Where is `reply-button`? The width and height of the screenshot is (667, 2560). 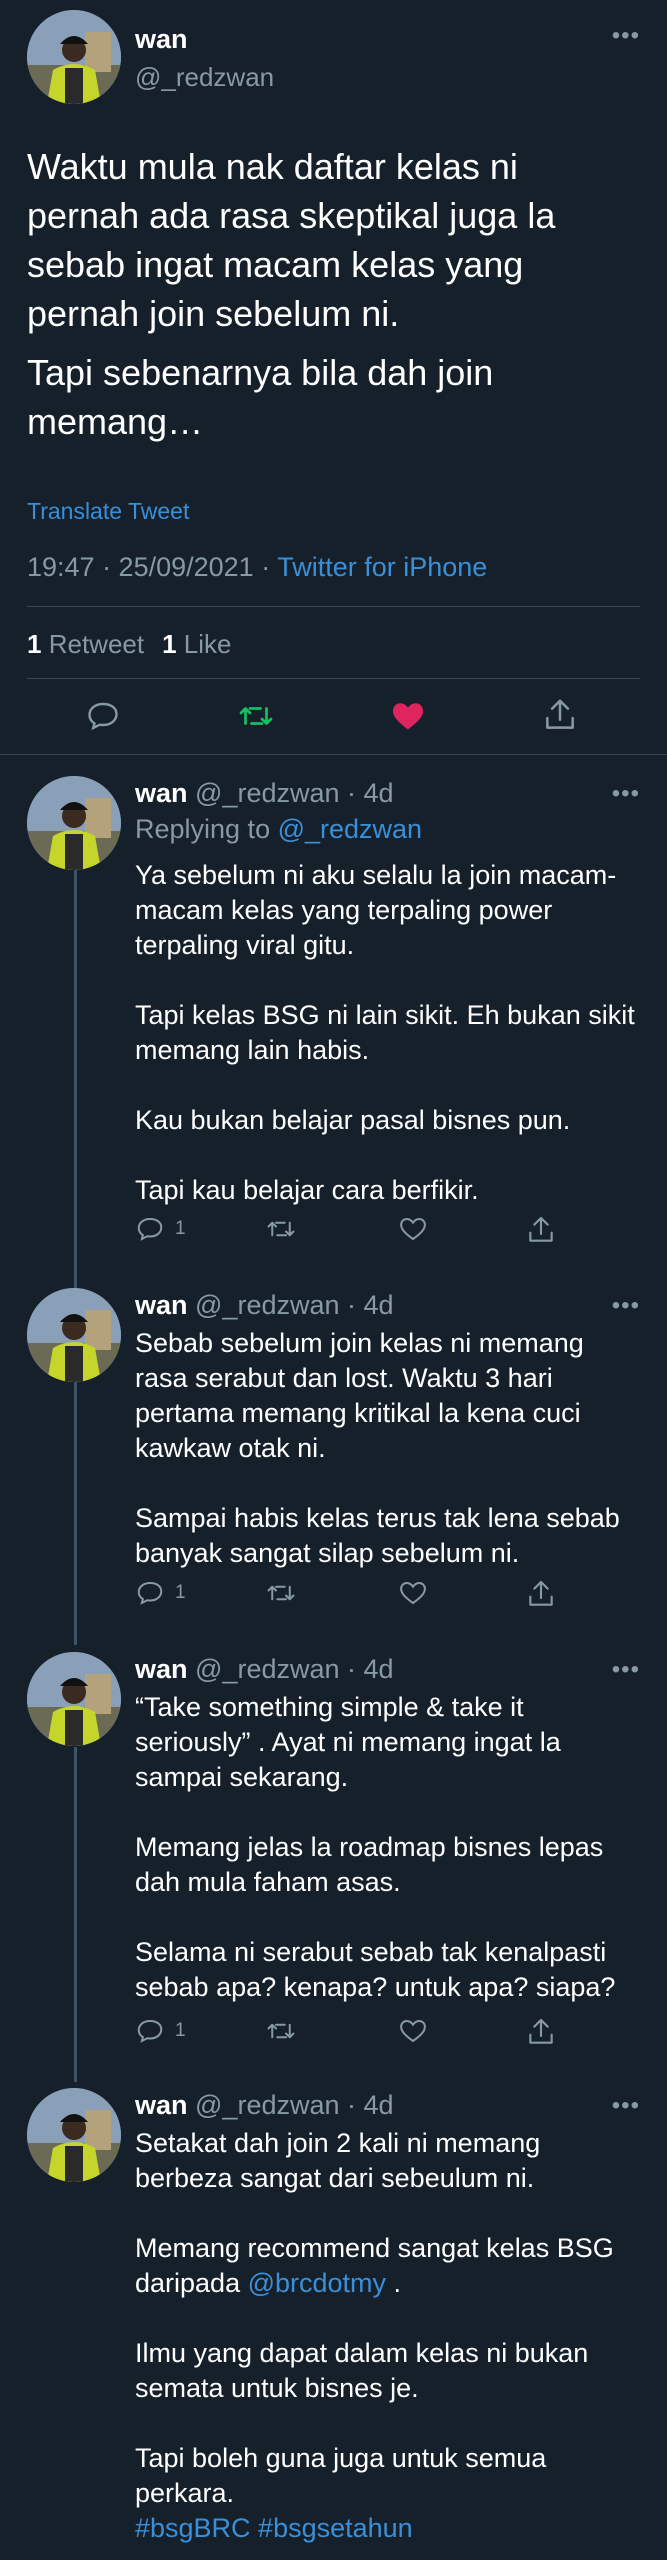
reply-button is located at coordinates (103, 716).